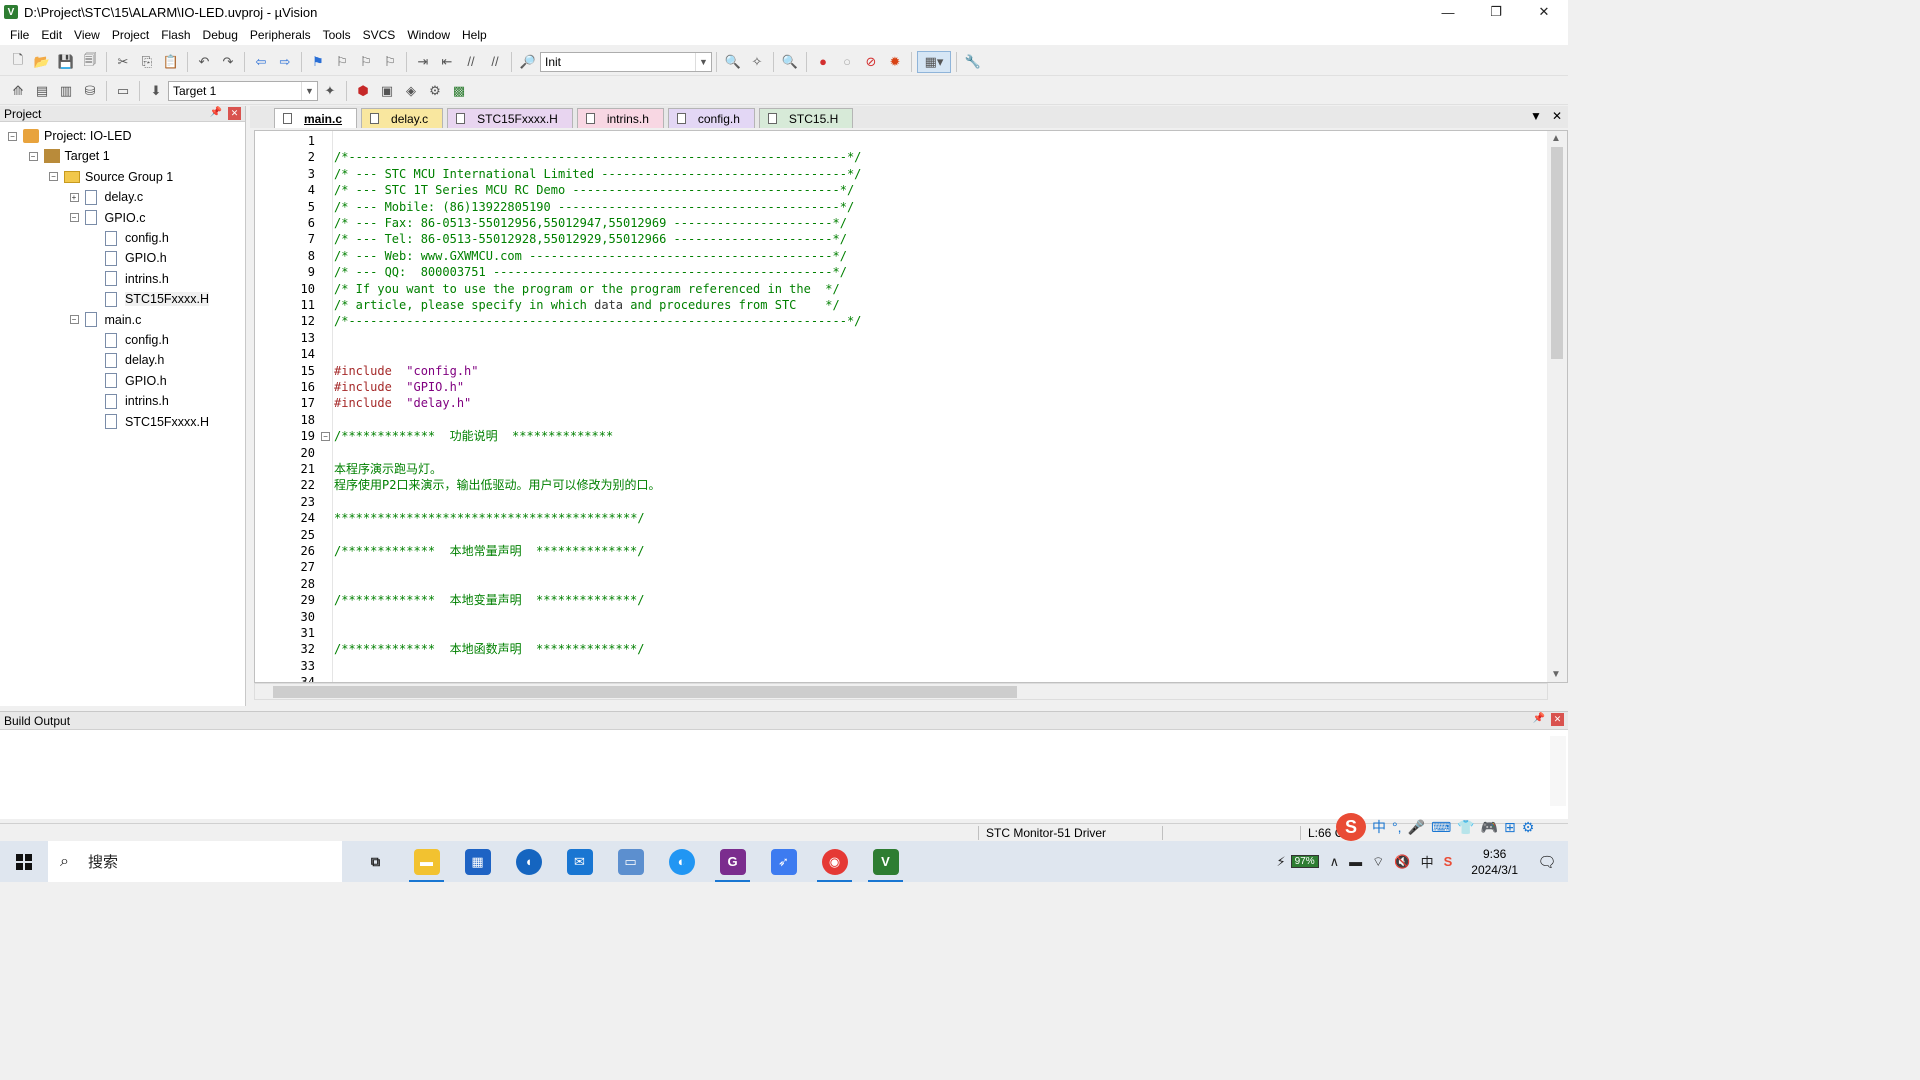  What do you see at coordinates (106, 197) in the screenshot?
I see `tree-node: + delay.c` at bounding box center [106, 197].